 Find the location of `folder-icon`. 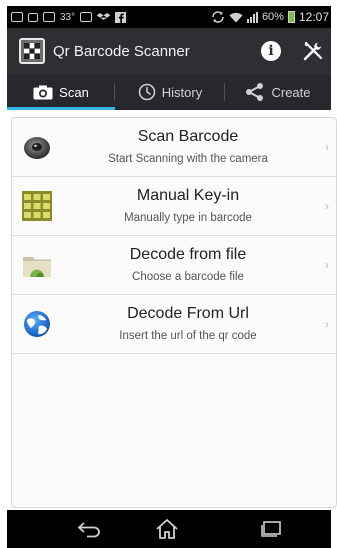

folder-icon is located at coordinates (37, 267).